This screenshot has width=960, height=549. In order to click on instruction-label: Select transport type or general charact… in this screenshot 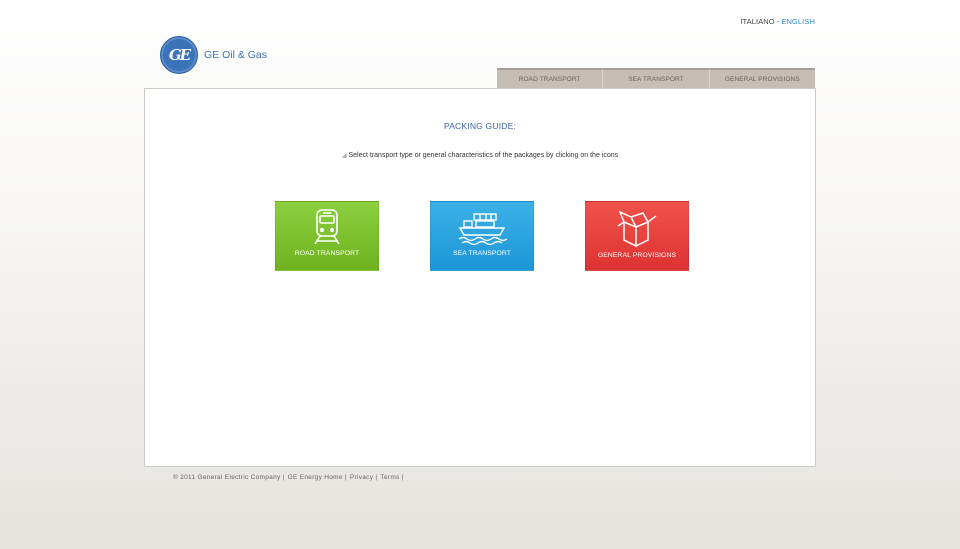, I will do `click(483, 155)`.